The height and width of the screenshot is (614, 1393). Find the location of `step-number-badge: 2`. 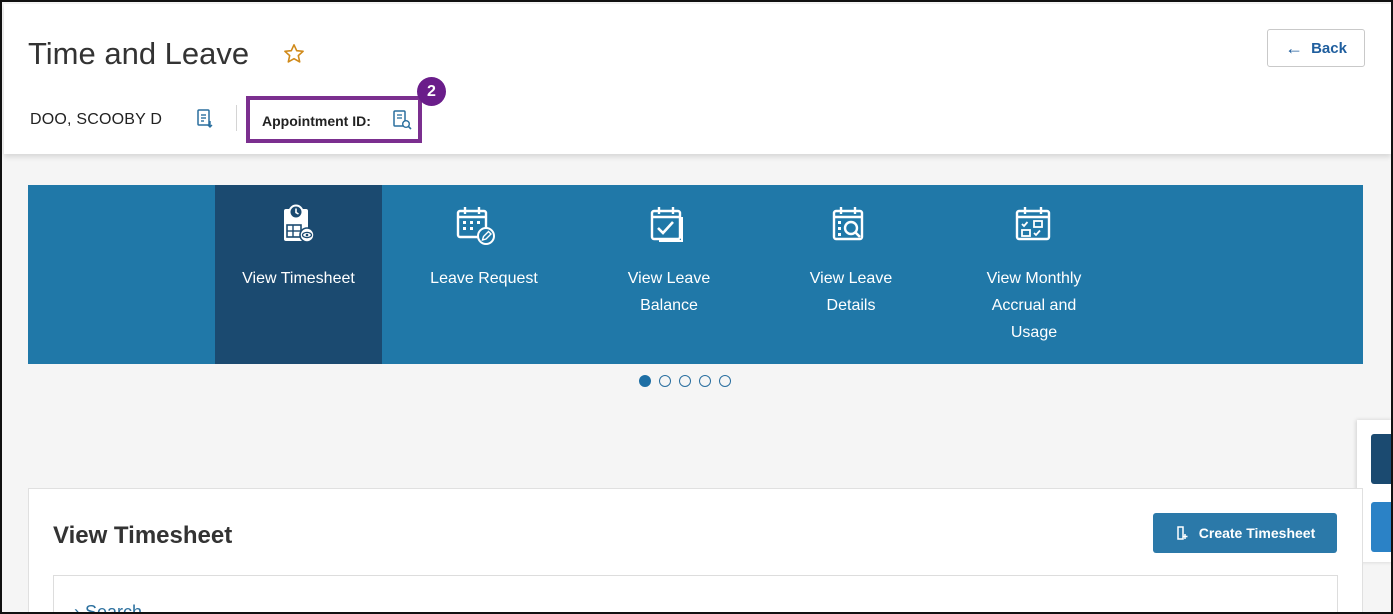

step-number-badge: 2 is located at coordinates (431, 91).